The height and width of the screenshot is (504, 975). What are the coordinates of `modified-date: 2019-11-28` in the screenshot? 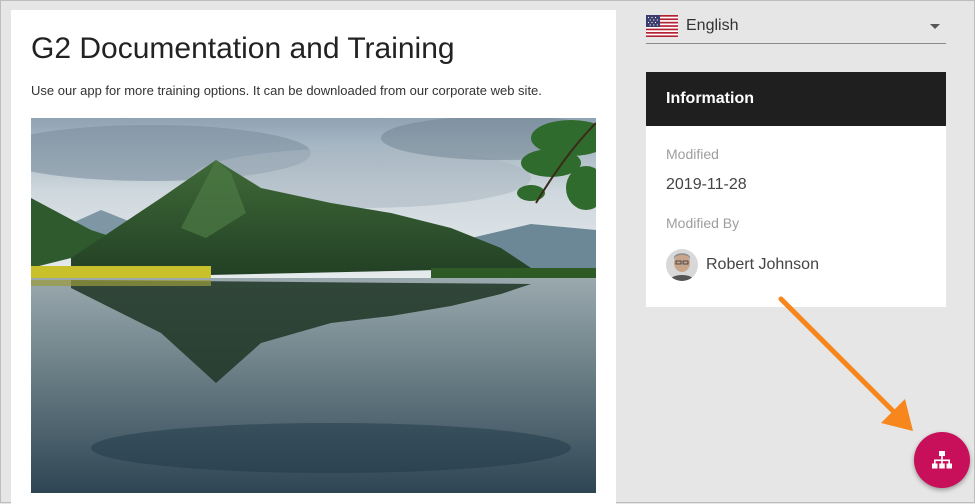 It's located at (706, 184).